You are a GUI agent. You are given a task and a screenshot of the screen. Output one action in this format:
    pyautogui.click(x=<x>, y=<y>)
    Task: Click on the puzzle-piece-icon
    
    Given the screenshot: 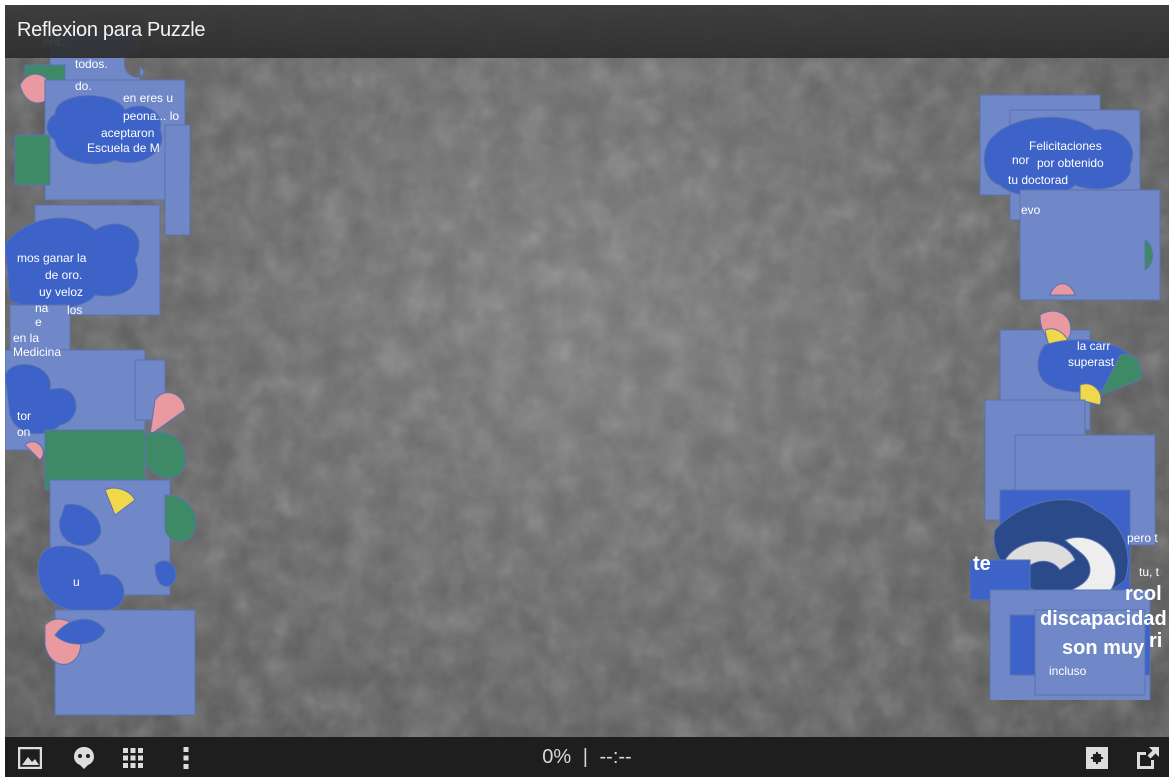 What is the action you would take?
    pyautogui.click(x=1097, y=758)
    